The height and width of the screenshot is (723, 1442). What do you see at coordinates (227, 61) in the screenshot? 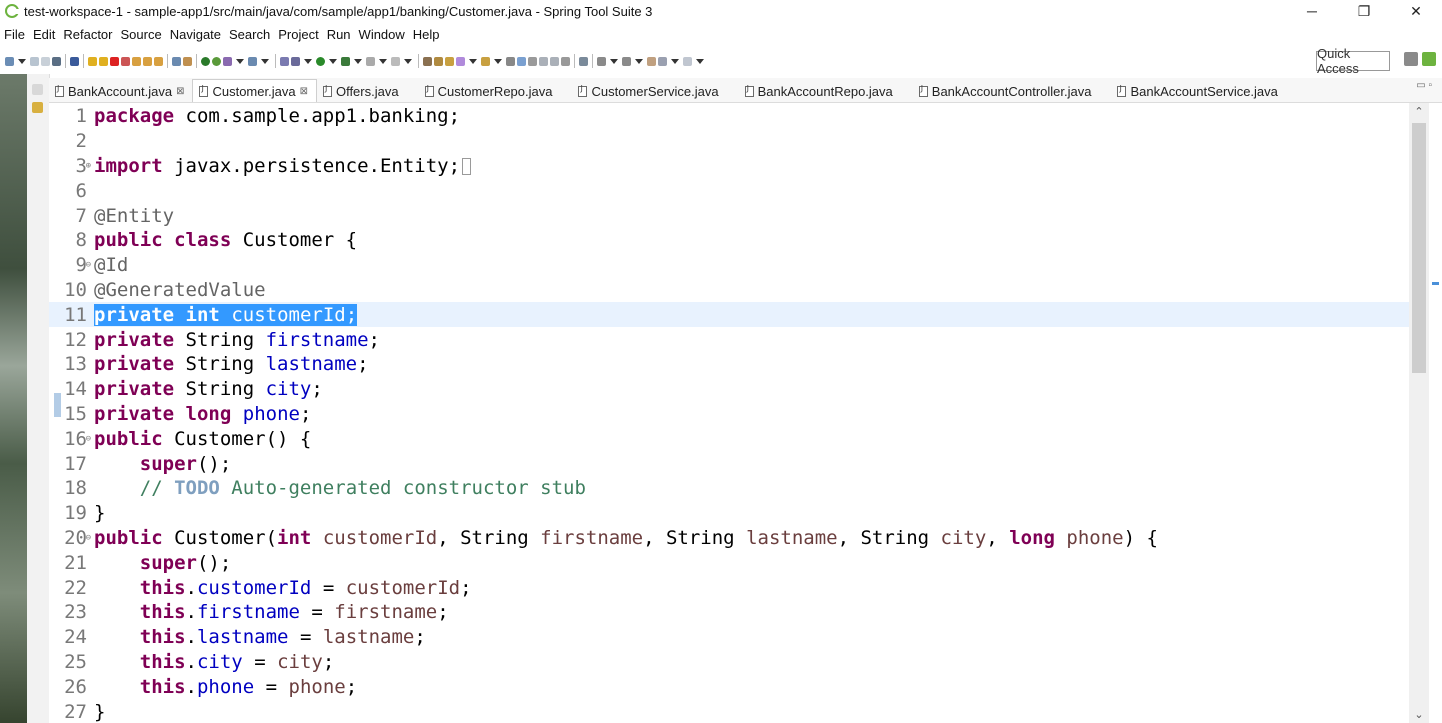
I see `new-spring-starter-icon` at bounding box center [227, 61].